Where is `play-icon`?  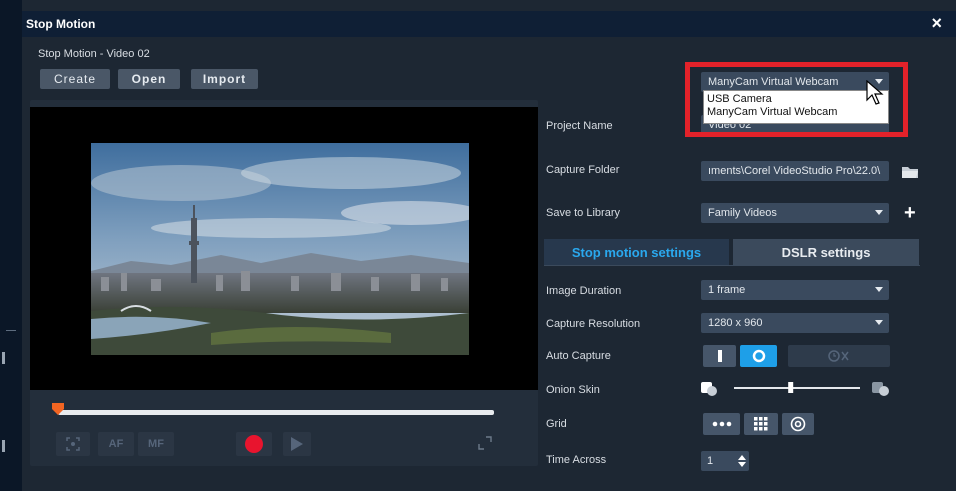
play-icon is located at coordinates (297, 444).